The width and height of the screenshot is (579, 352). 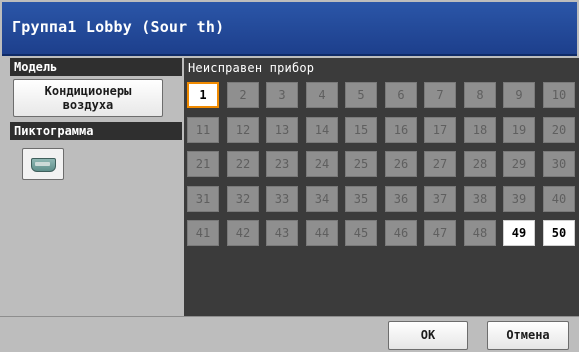 I want to click on device-cell-33: 33, so click(x=282, y=199).